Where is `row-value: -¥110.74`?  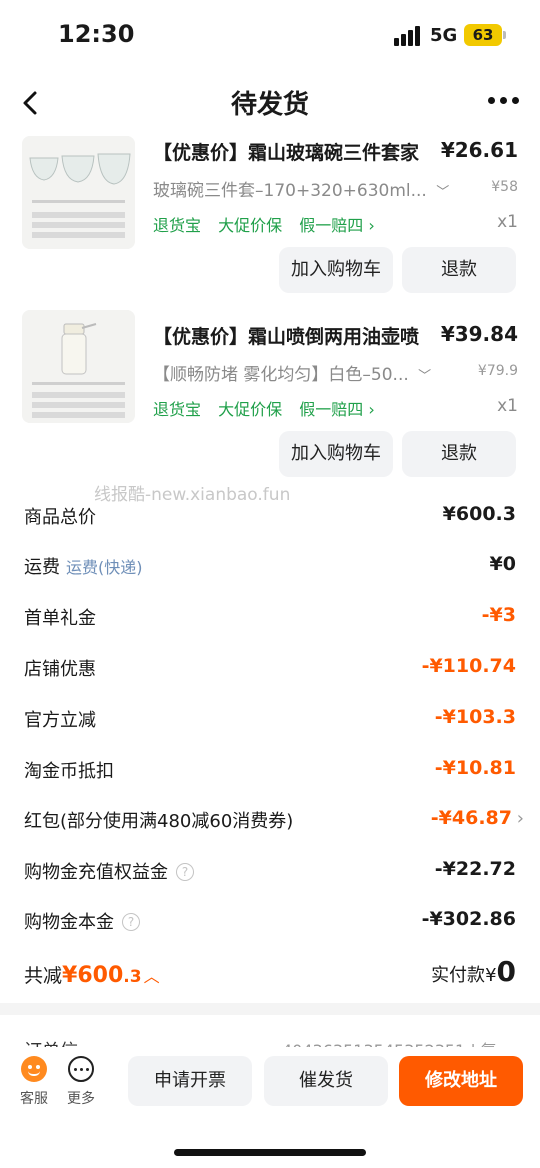 row-value: -¥110.74 is located at coordinates (468, 666).